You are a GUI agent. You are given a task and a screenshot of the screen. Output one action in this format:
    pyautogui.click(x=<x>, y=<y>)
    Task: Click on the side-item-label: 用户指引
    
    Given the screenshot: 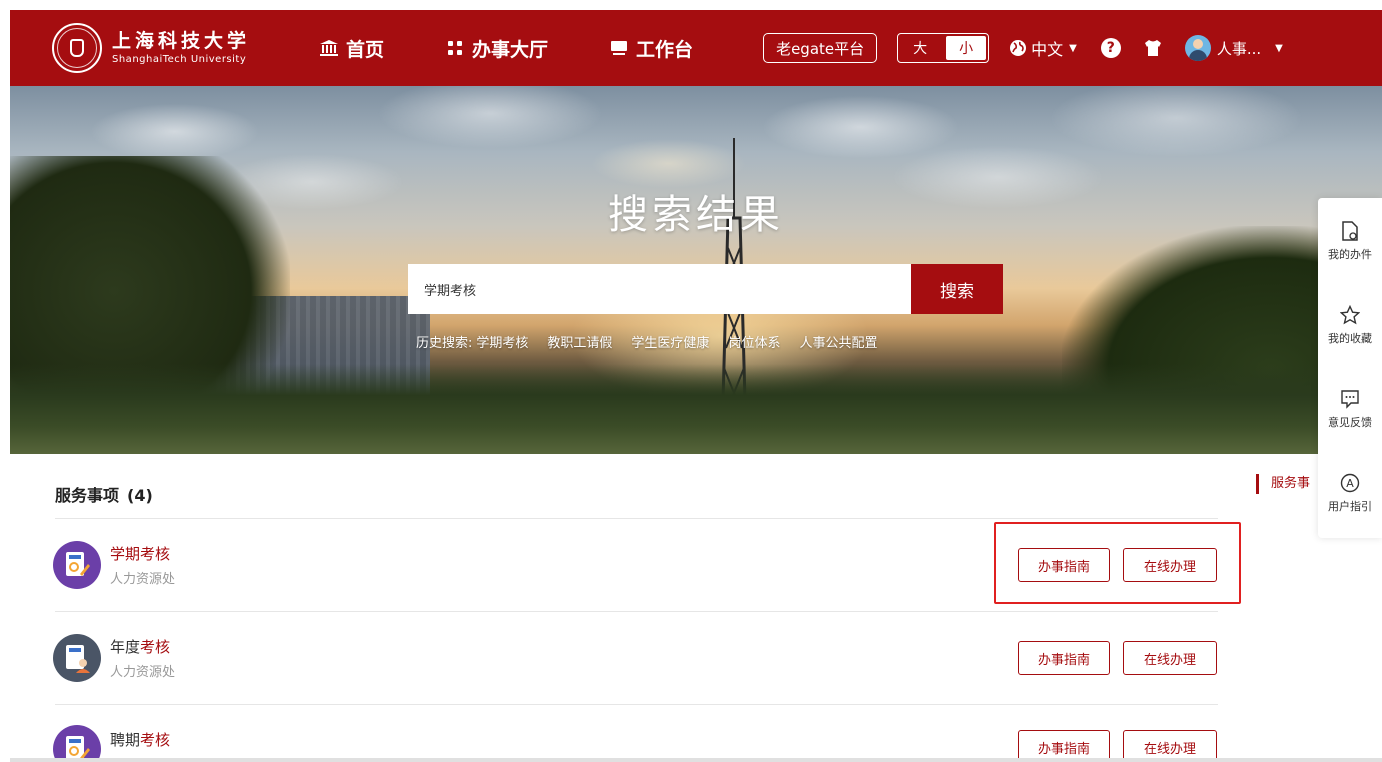 What is the action you would take?
    pyautogui.click(x=1350, y=506)
    